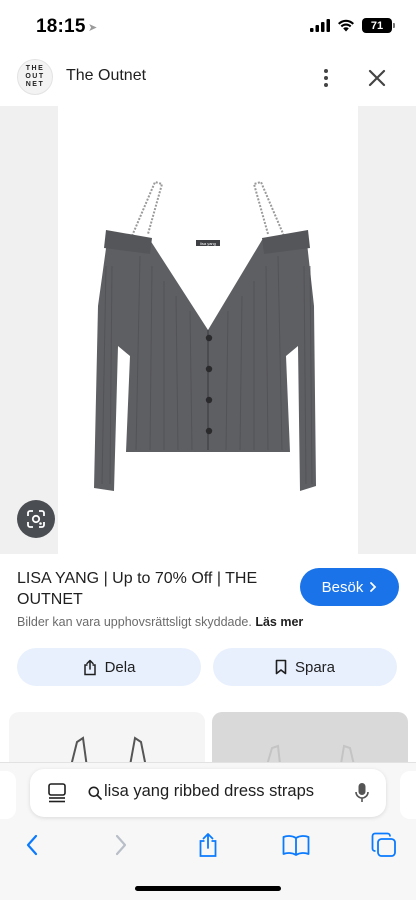 This screenshot has height=900, width=416. What do you see at coordinates (342, 587) in the screenshot?
I see `visit-button-label: Besök` at bounding box center [342, 587].